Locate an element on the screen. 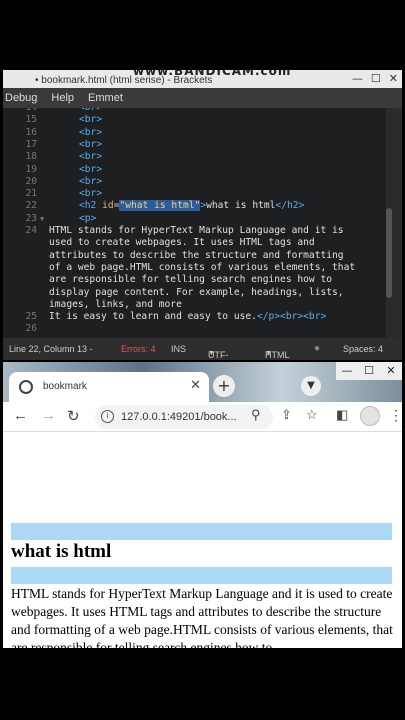 The image size is (405, 720). line-number: 19 is located at coordinates (31, 169).